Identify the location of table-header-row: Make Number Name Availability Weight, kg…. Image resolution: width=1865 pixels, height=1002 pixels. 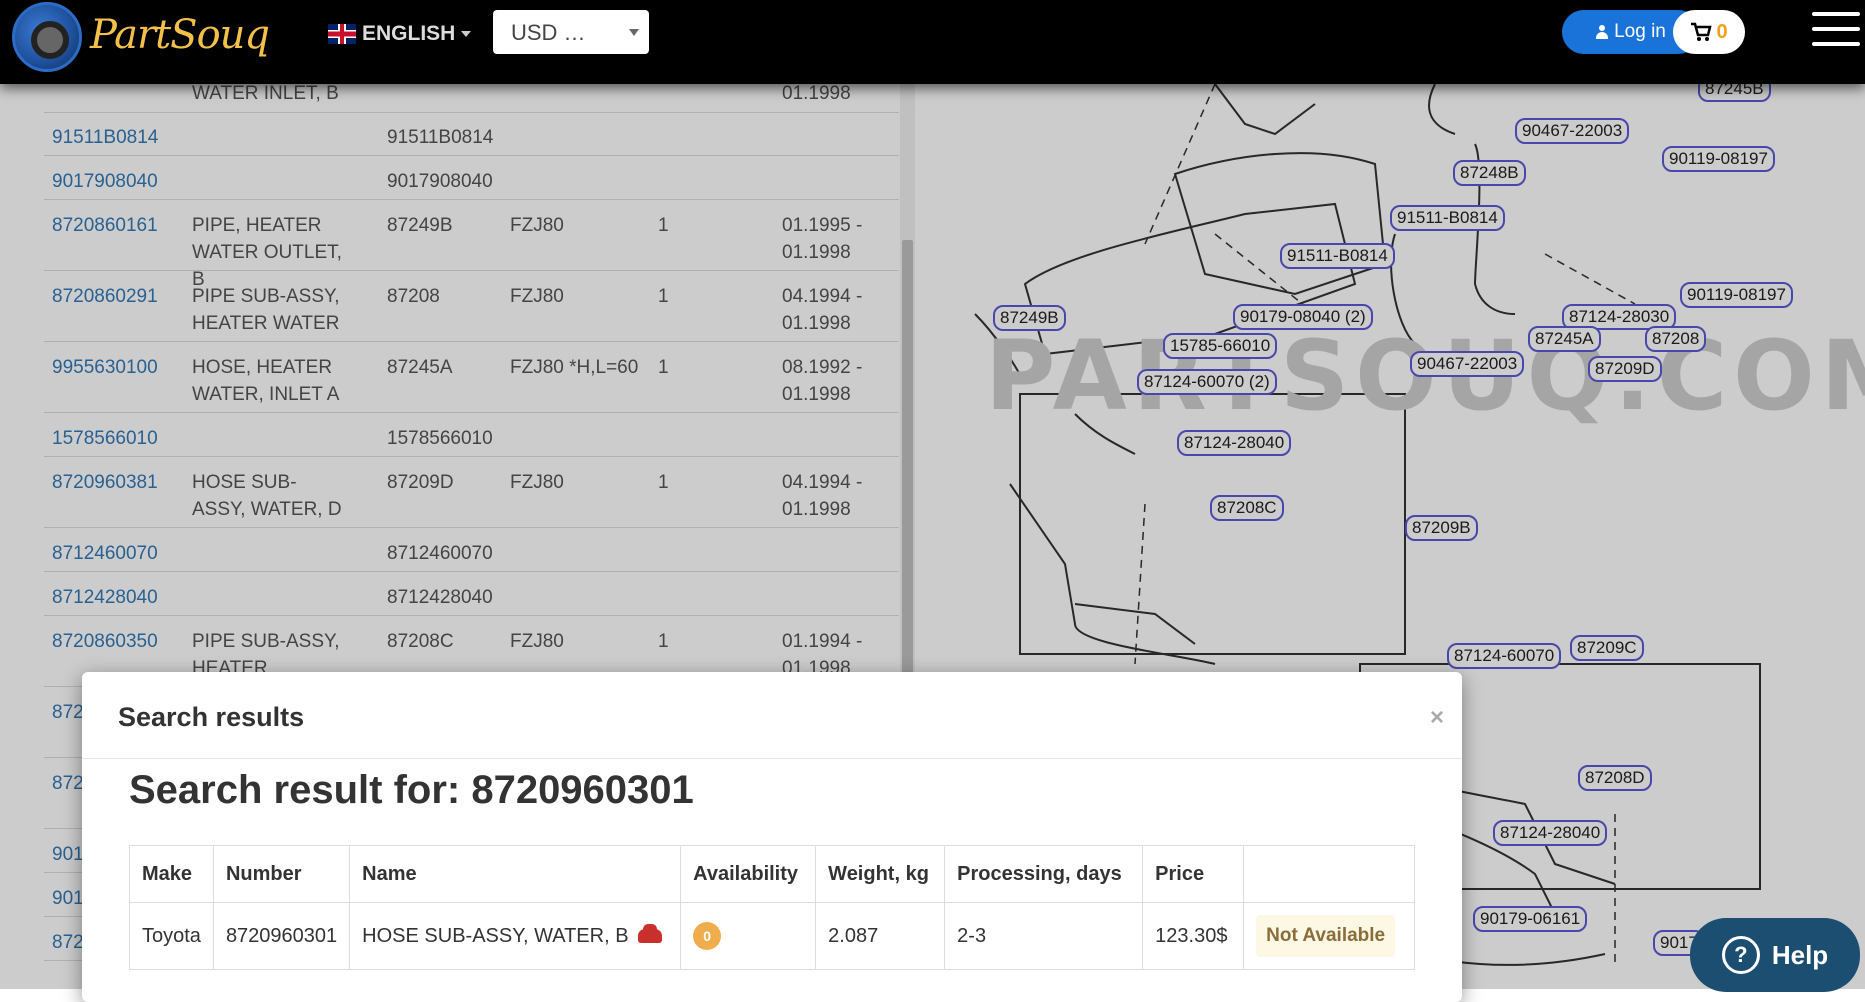
(772, 874).